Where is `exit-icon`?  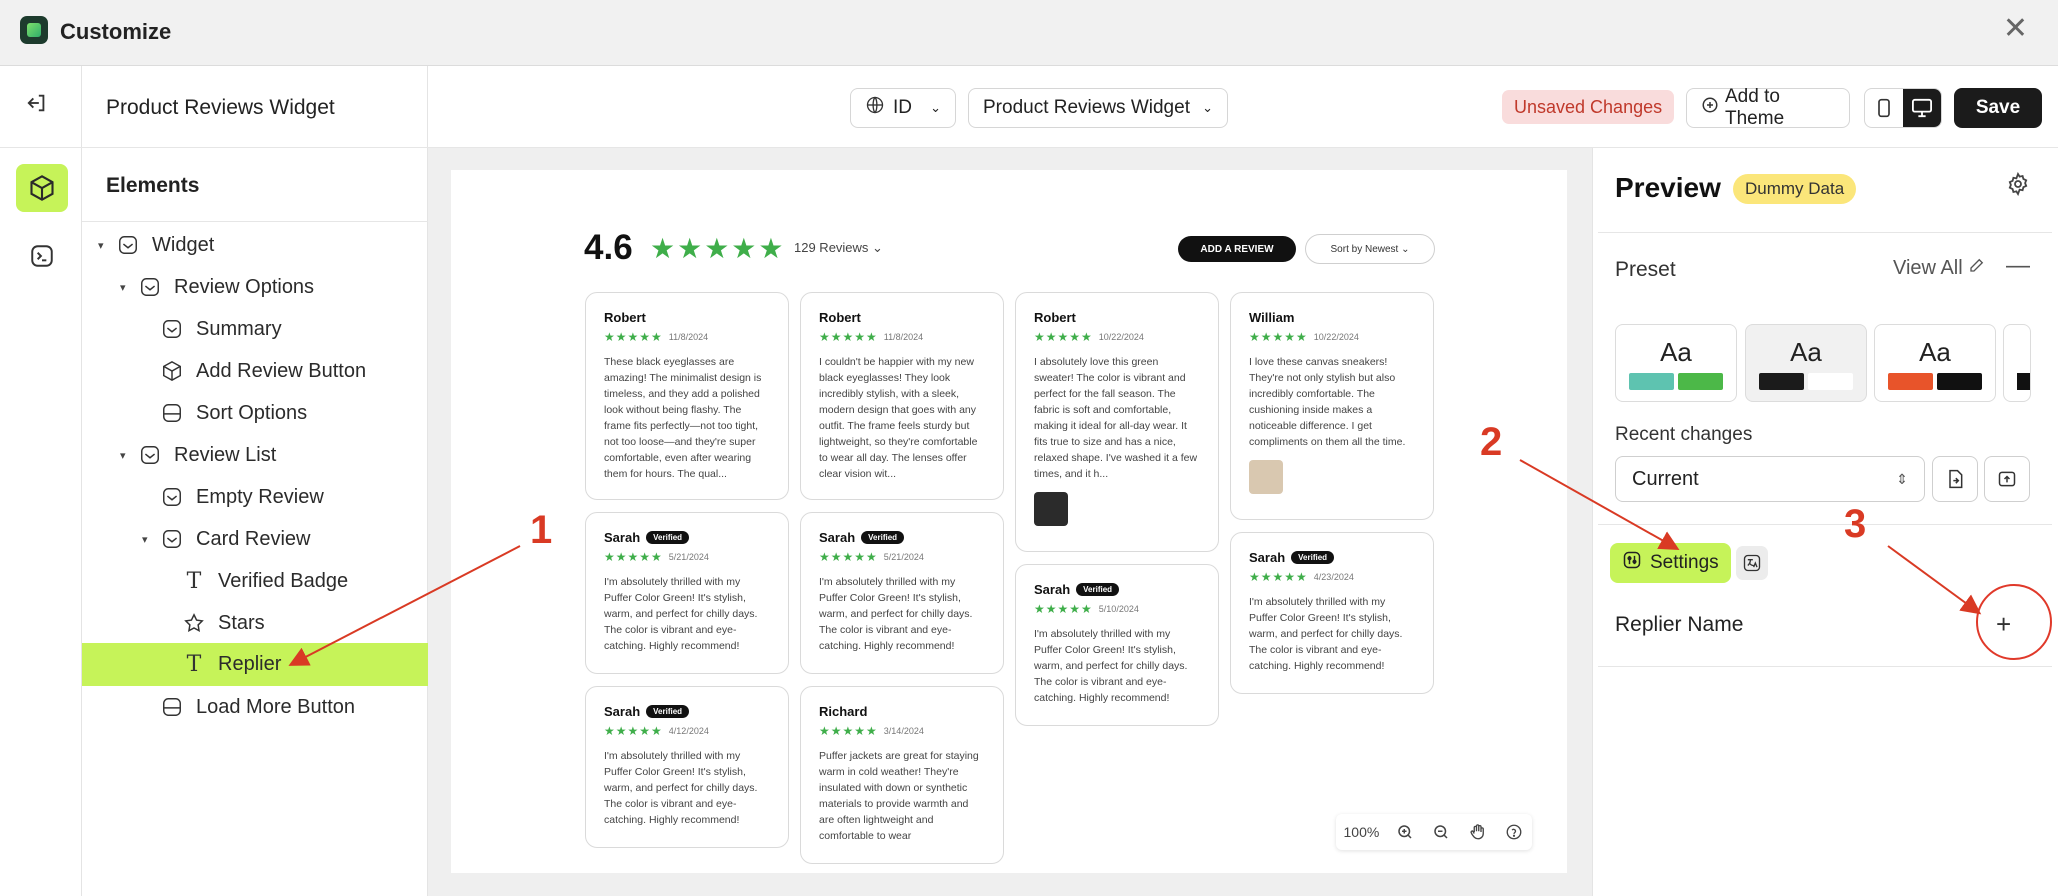 exit-icon is located at coordinates (37, 106).